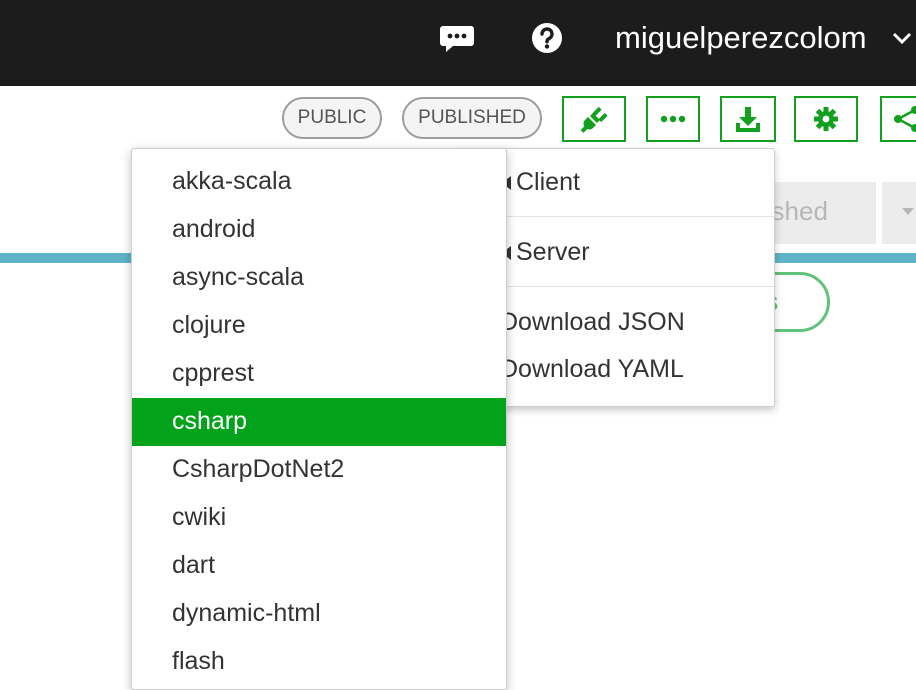 The width and height of the screenshot is (916, 690). I want to click on menu-item-label: Server, so click(553, 252).